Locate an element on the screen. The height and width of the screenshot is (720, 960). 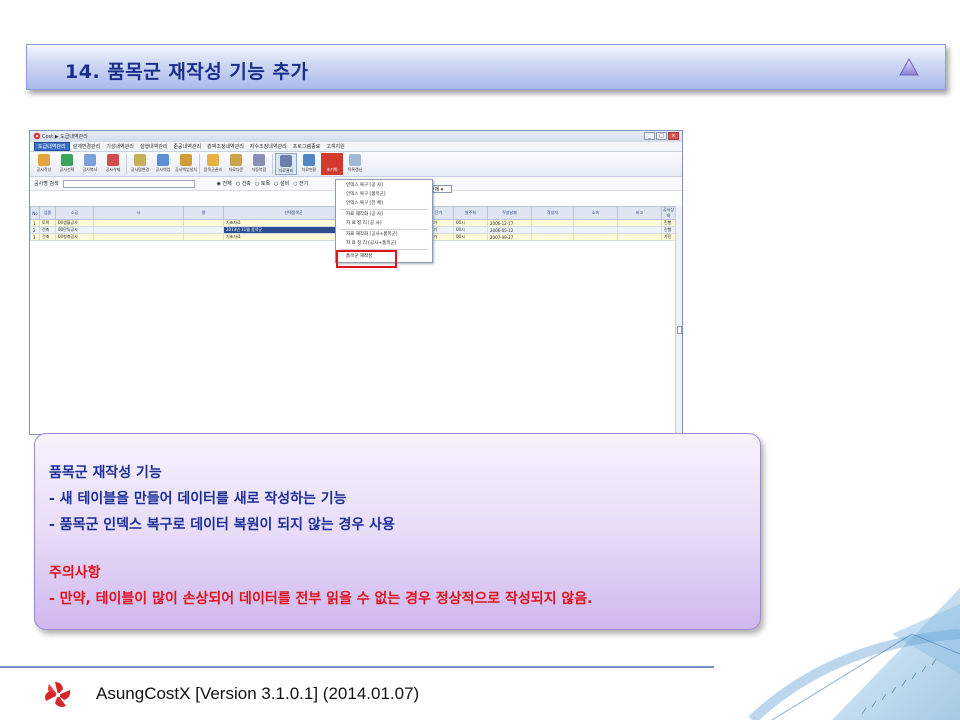
toolbar-button-2: 공사복사 is located at coordinates (90, 164).